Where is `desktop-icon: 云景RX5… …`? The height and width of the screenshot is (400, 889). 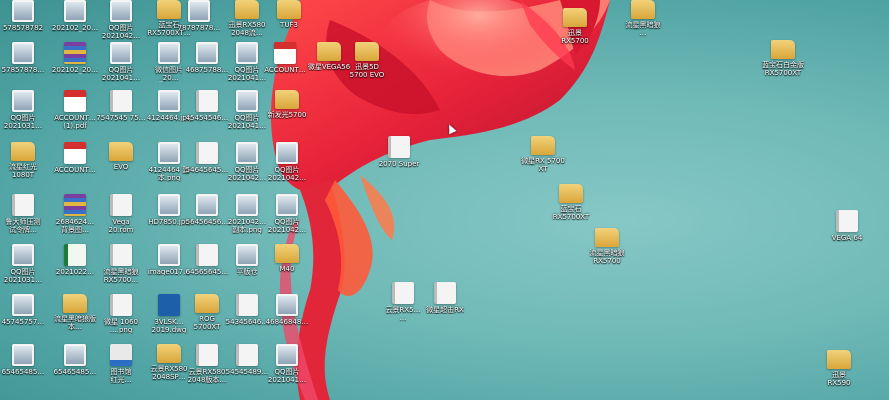
desktop-icon: 云景RX5… … is located at coordinates (403, 302).